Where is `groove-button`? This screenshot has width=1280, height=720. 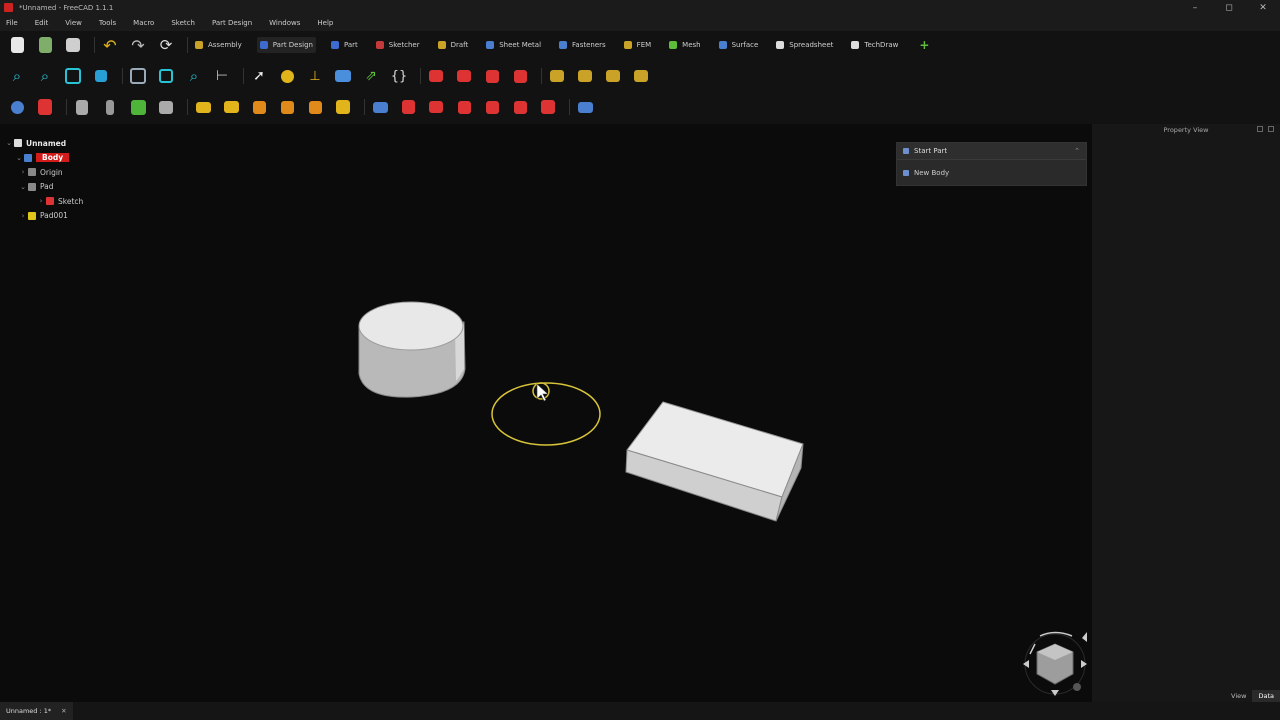 groove-button is located at coordinates (436, 107).